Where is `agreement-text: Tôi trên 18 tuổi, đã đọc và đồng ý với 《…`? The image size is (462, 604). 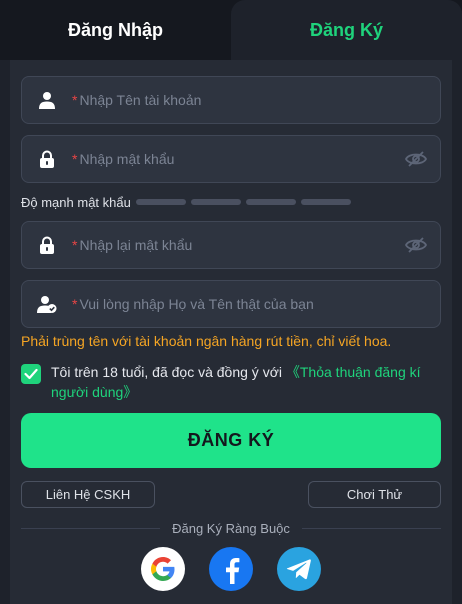
agreement-text: Tôi trên 18 tuổi, đã đọc và đồng ý với 《… is located at coordinates (246, 382).